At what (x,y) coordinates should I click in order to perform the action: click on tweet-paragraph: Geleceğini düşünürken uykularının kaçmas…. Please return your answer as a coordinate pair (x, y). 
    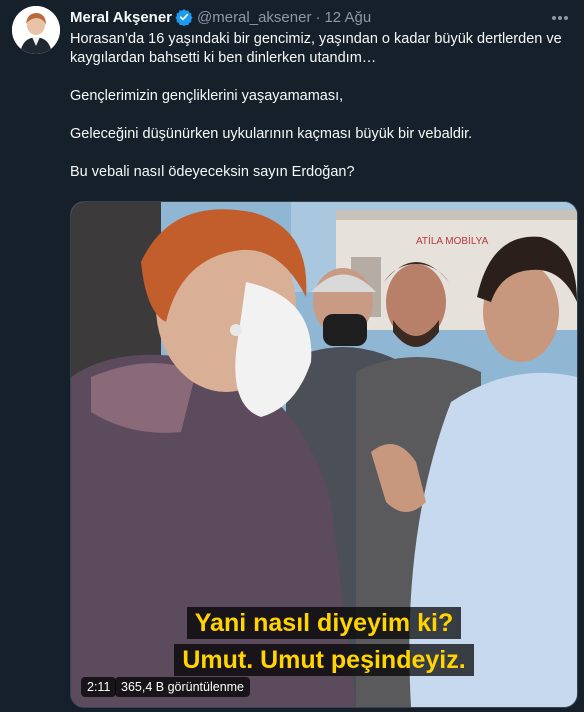
    Looking at the image, I should click on (271, 134).